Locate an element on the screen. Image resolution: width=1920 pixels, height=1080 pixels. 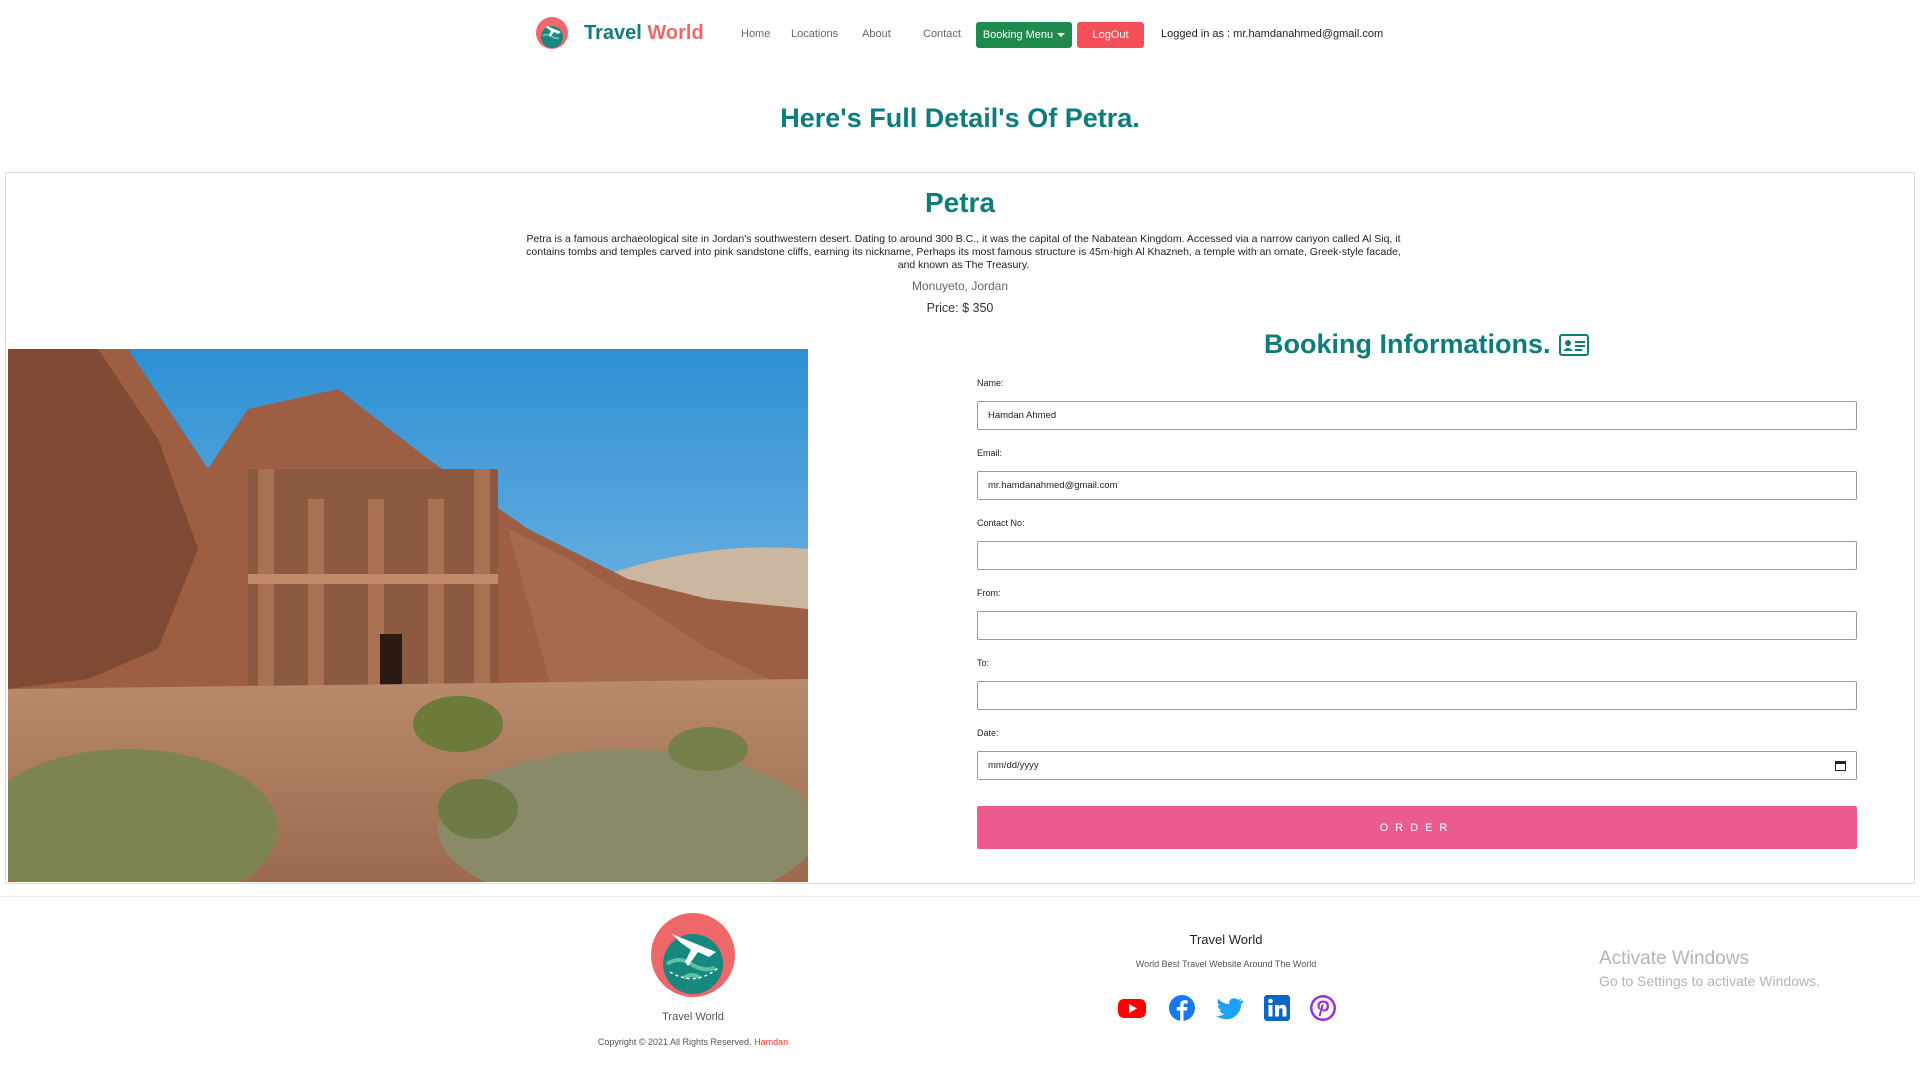
logout-button: LogOut is located at coordinates (1110, 35).